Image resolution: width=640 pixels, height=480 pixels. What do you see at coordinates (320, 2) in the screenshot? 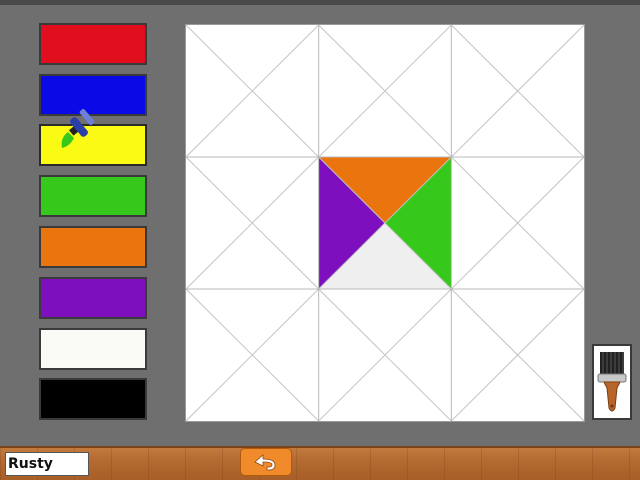
I see `top-bar` at bounding box center [320, 2].